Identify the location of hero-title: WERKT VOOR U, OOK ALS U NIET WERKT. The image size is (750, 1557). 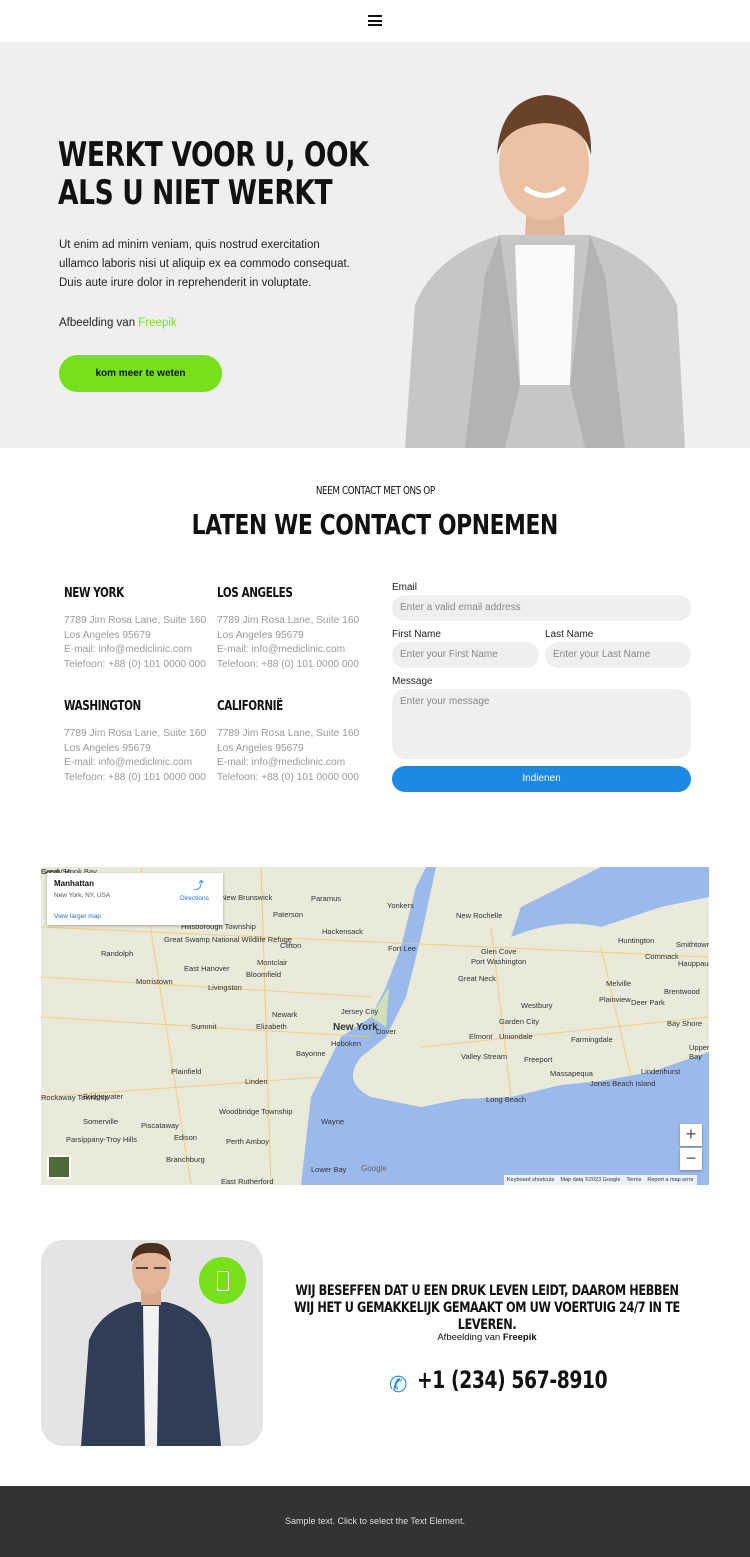
(213, 174).